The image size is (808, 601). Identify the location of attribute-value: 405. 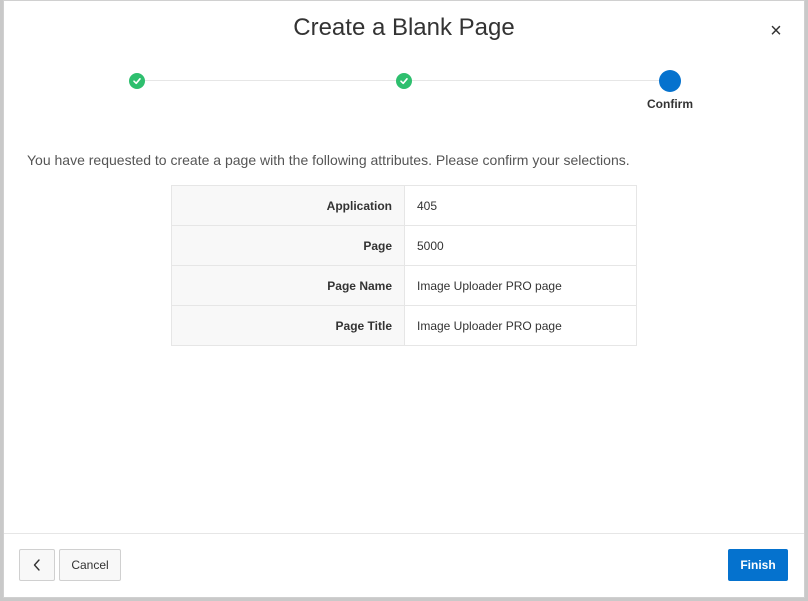
(520, 205).